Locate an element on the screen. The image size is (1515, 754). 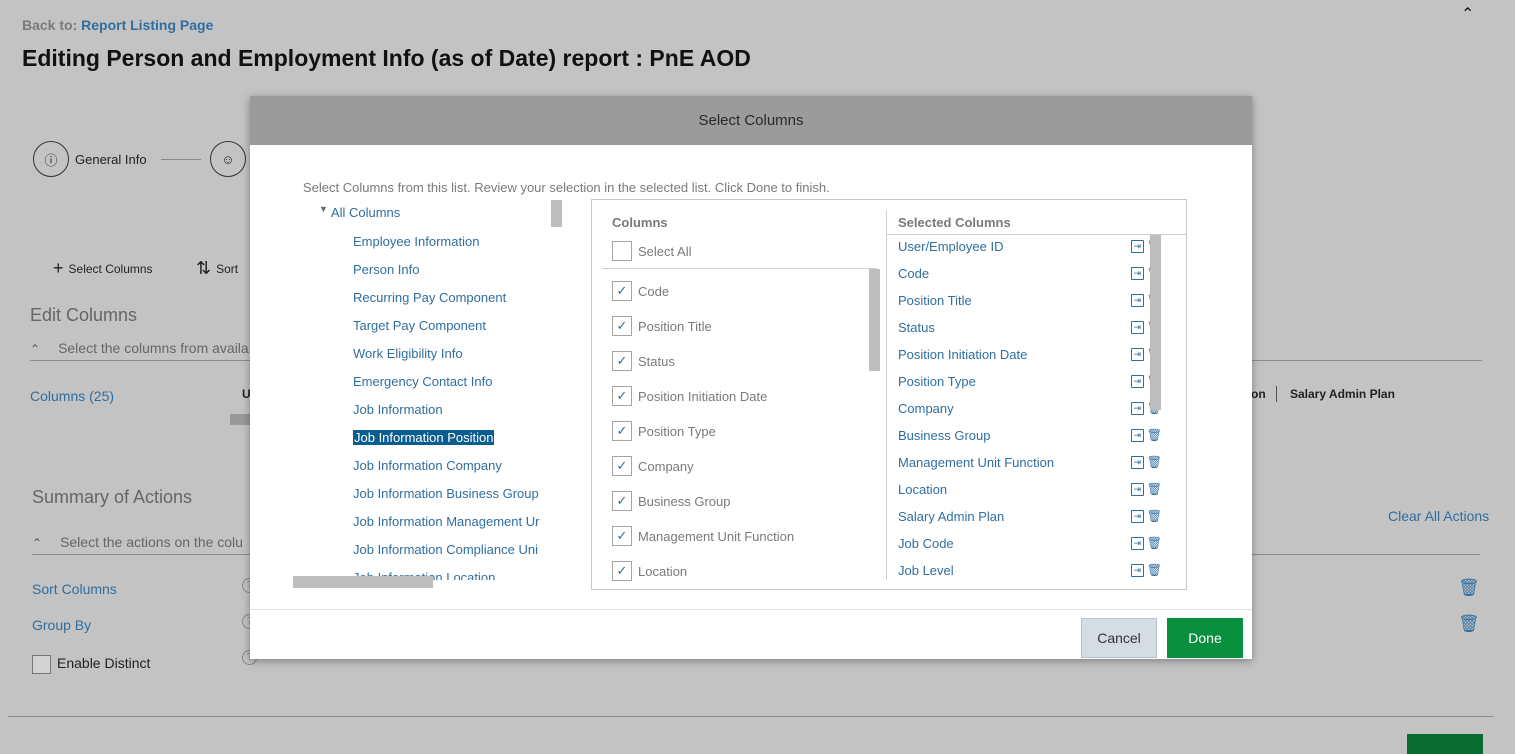
tree-item-recurring-pay-component: Recurring Pay Component is located at coordinates (429, 297).